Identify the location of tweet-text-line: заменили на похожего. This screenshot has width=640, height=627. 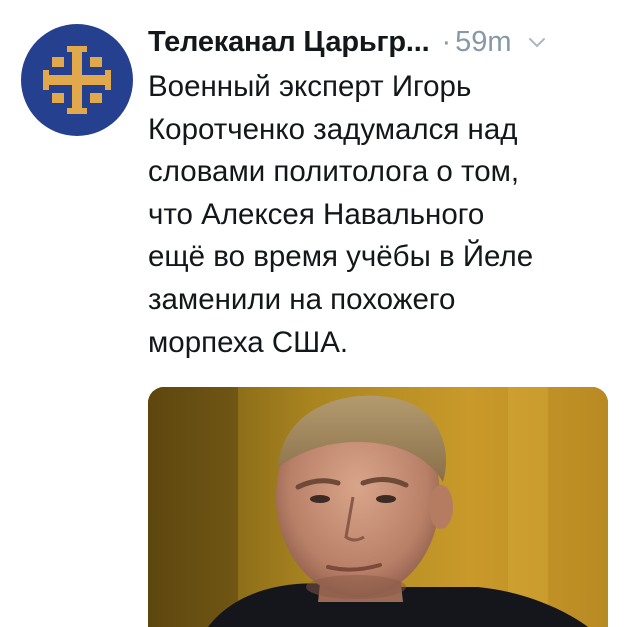
(302, 299).